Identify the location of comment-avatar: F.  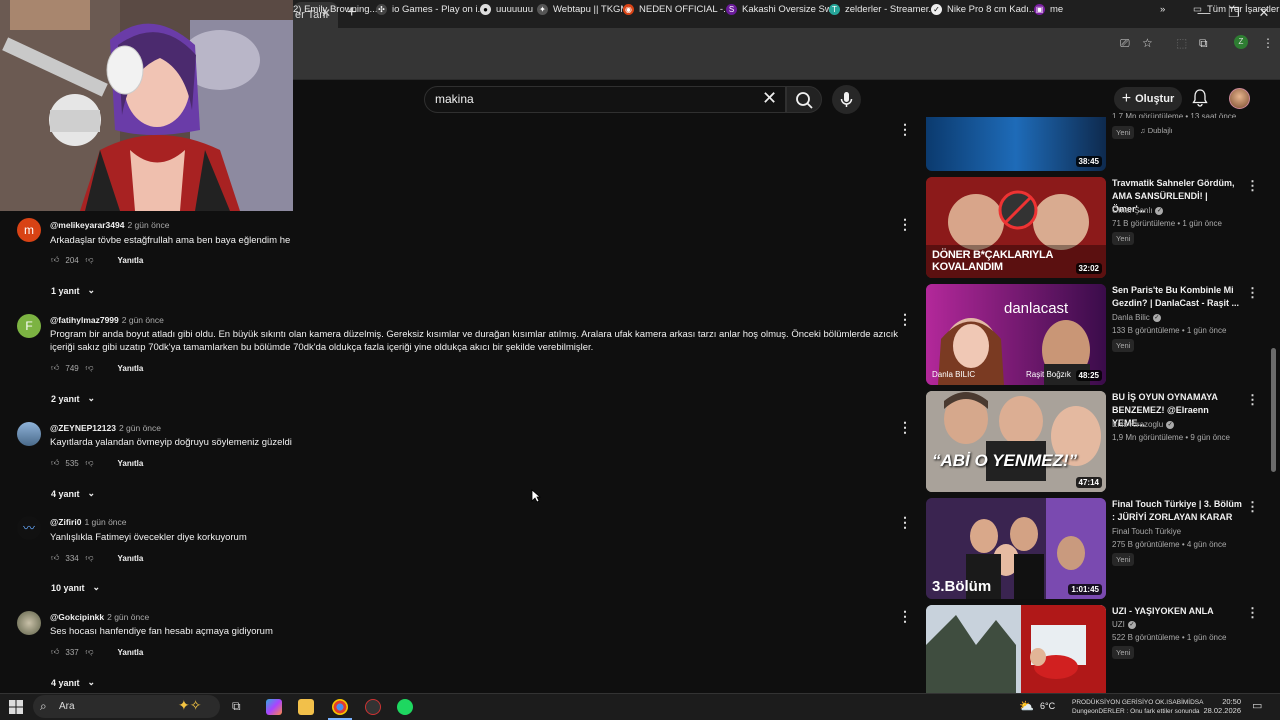
(29, 326).